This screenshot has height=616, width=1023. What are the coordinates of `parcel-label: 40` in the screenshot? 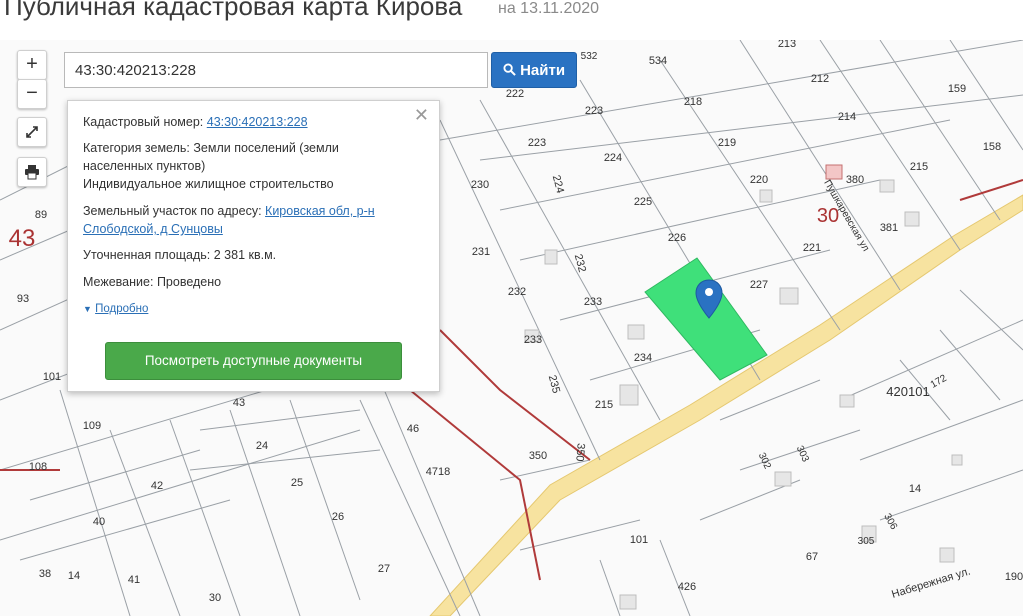 It's located at (99, 522).